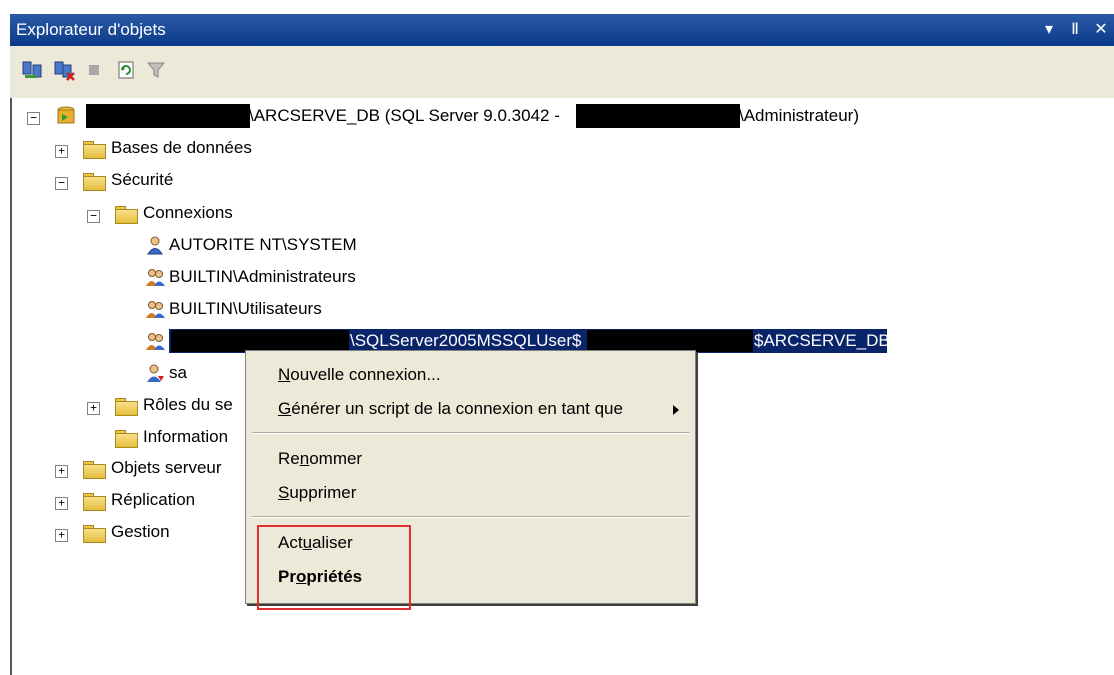 This screenshot has height=675, width=1114. I want to click on window-title: Explorateur d'objets, so click(91, 29).